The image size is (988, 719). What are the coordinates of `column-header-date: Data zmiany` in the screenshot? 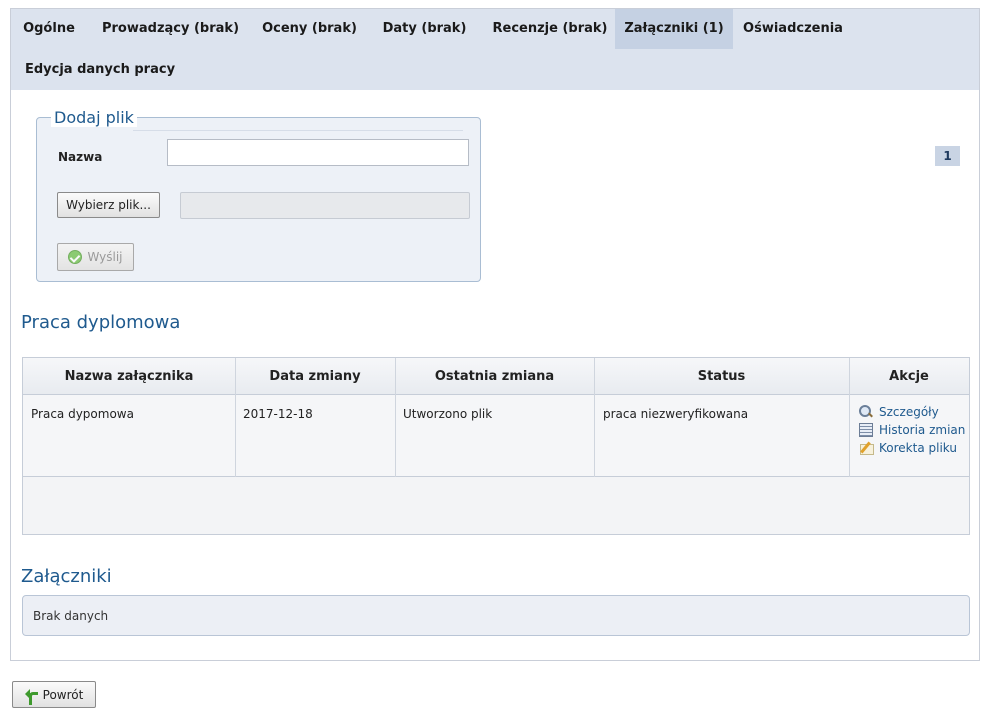 It's located at (315, 376).